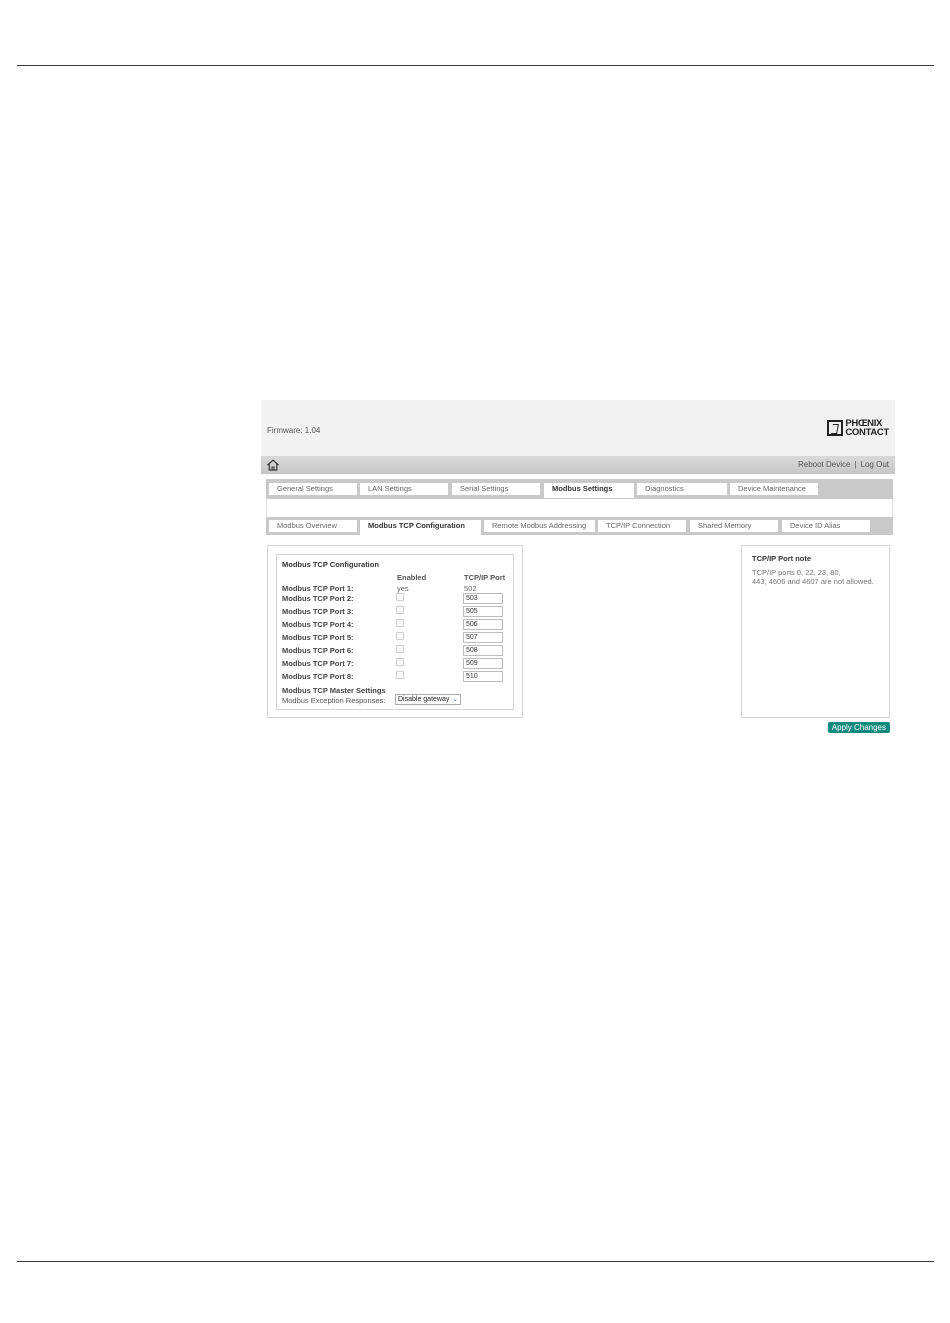  I want to click on subtab-tcpip-connection: TCP/IP Connection, so click(642, 526).